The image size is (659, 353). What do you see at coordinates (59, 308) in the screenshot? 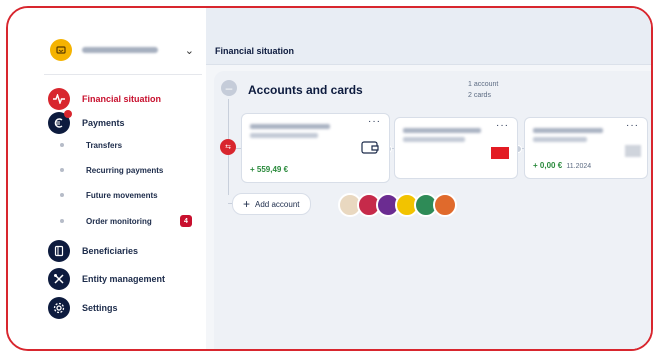
I see `gear-icon` at bounding box center [59, 308].